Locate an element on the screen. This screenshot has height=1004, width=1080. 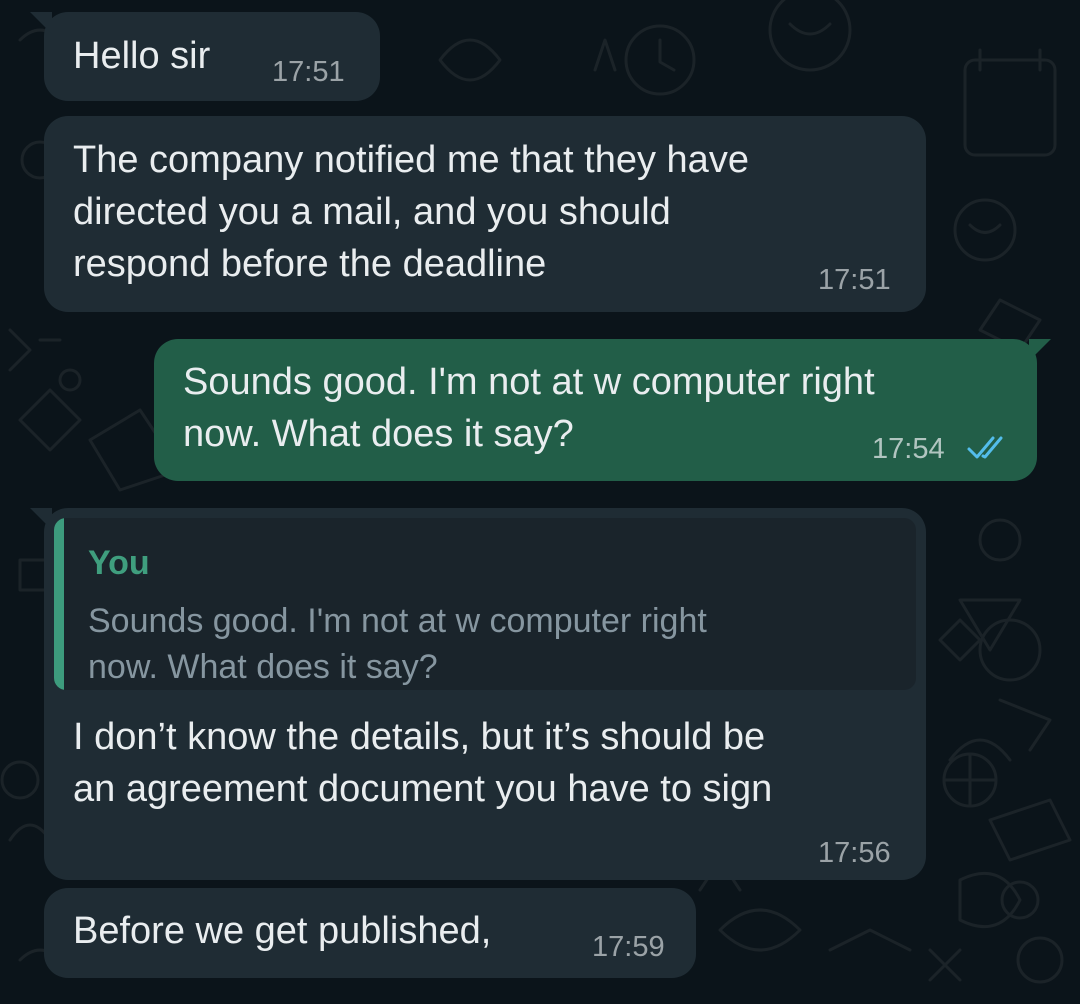
double-check-read-icon is located at coordinates (985, 447).